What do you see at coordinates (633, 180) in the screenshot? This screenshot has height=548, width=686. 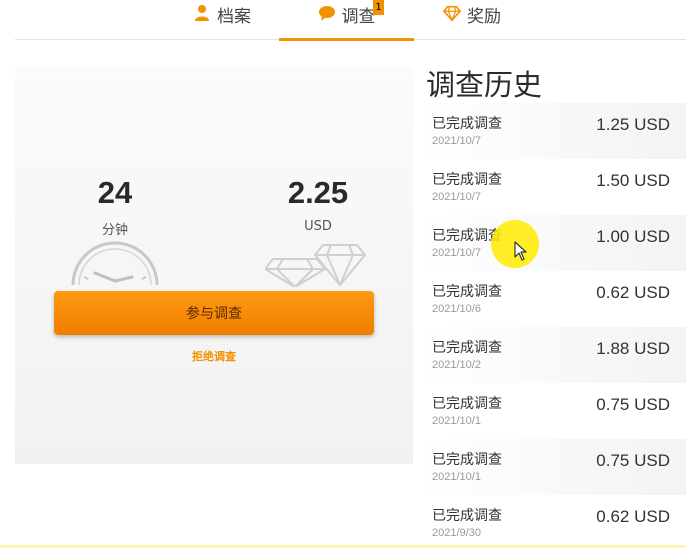 I see `history-row-amount: 1.50 USD` at bounding box center [633, 180].